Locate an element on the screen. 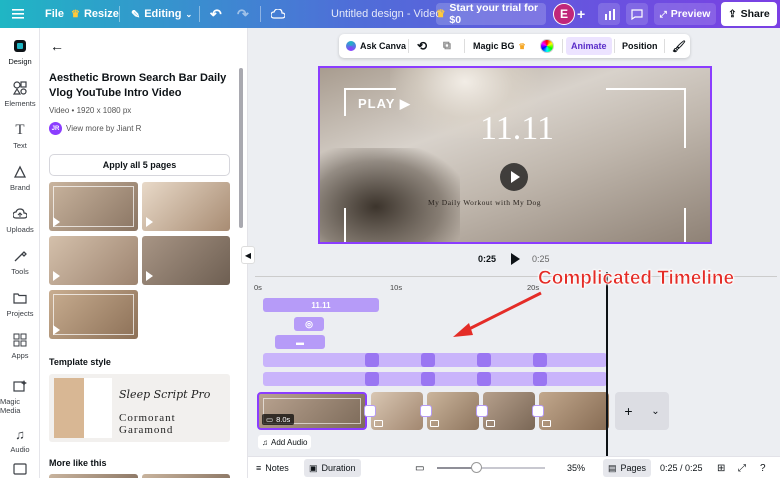  magic-bg-button: Magic BG ♛ is located at coordinates (499, 46).